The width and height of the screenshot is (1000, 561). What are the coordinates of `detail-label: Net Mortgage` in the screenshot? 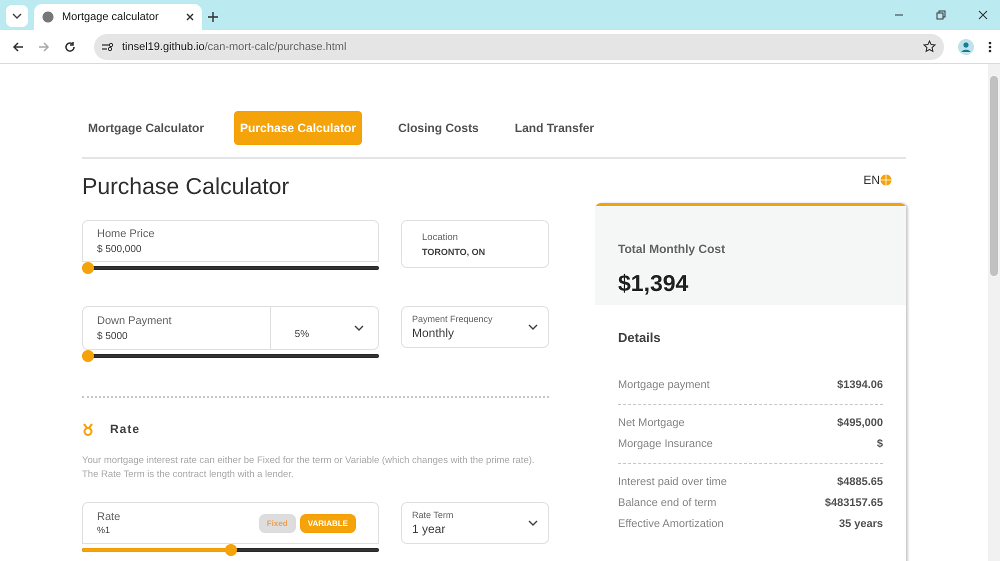 It's located at (651, 423).